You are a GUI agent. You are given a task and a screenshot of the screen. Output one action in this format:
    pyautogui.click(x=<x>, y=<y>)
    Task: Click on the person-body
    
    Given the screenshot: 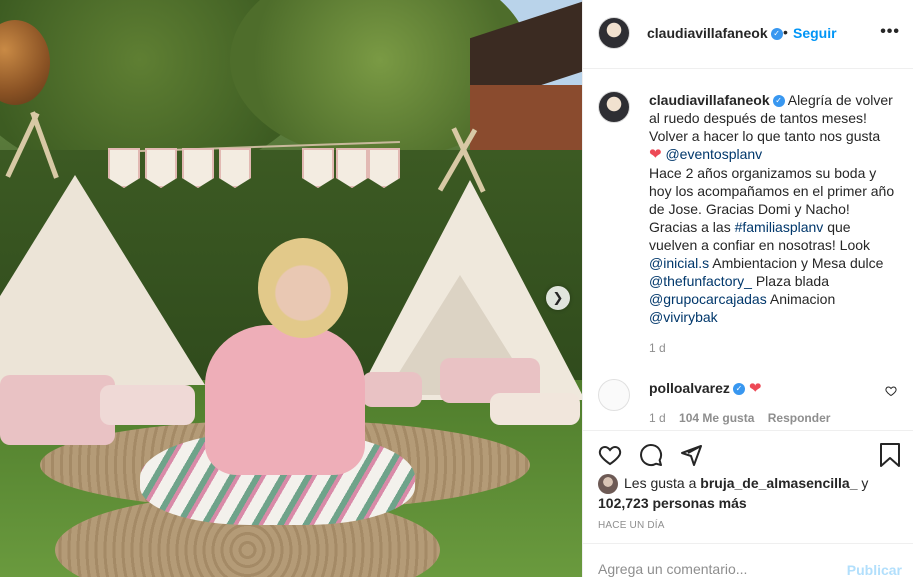 What is the action you would take?
    pyautogui.click(x=285, y=400)
    